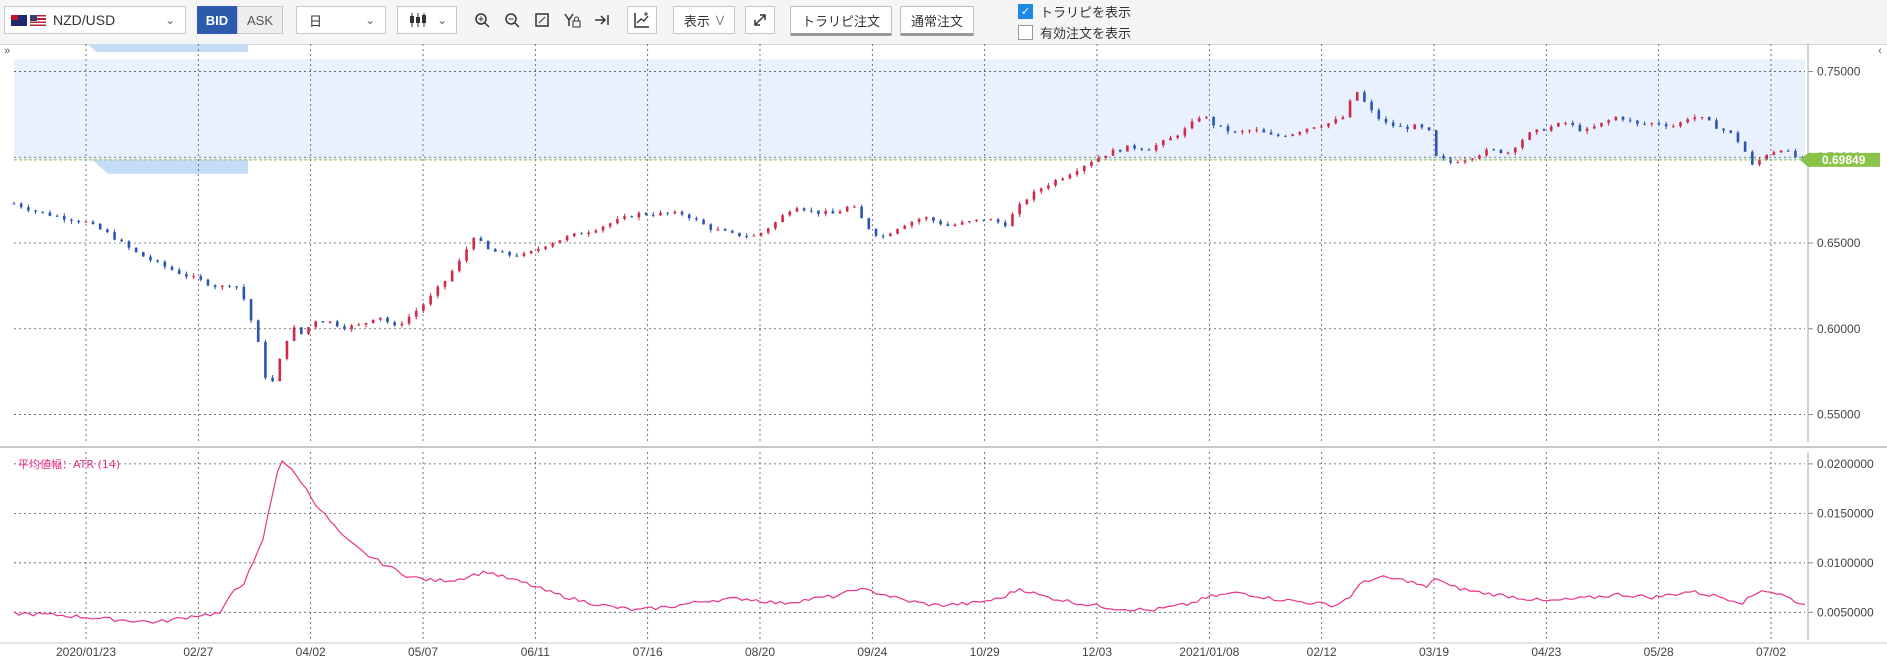 This screenshot has width=1887, height=664. What do you see at coordinates (1845, 612) in the screenshot?
I see `atr-tick-label: 0.0050000` at bounding box center [1845, 612].